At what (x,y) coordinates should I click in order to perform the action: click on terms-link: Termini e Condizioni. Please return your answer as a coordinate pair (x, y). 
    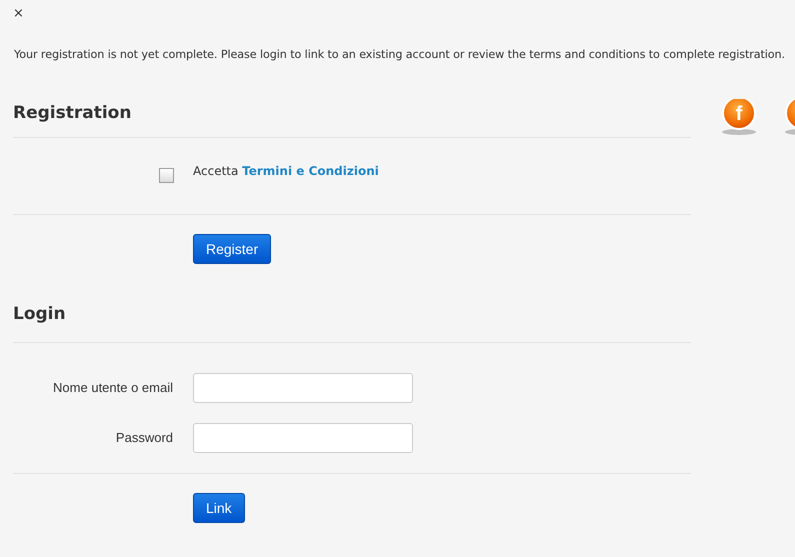
    Looking at the image, I should click on (310, 171).